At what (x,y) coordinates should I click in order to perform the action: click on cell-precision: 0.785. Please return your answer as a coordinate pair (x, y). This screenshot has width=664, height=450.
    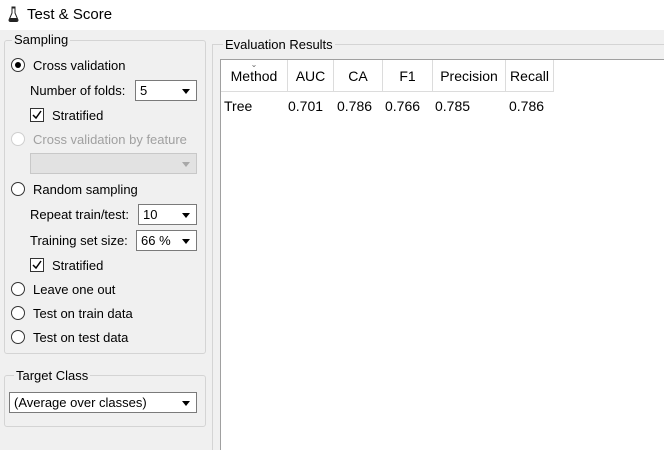
    Looking at the image, I should click on (452, 106).